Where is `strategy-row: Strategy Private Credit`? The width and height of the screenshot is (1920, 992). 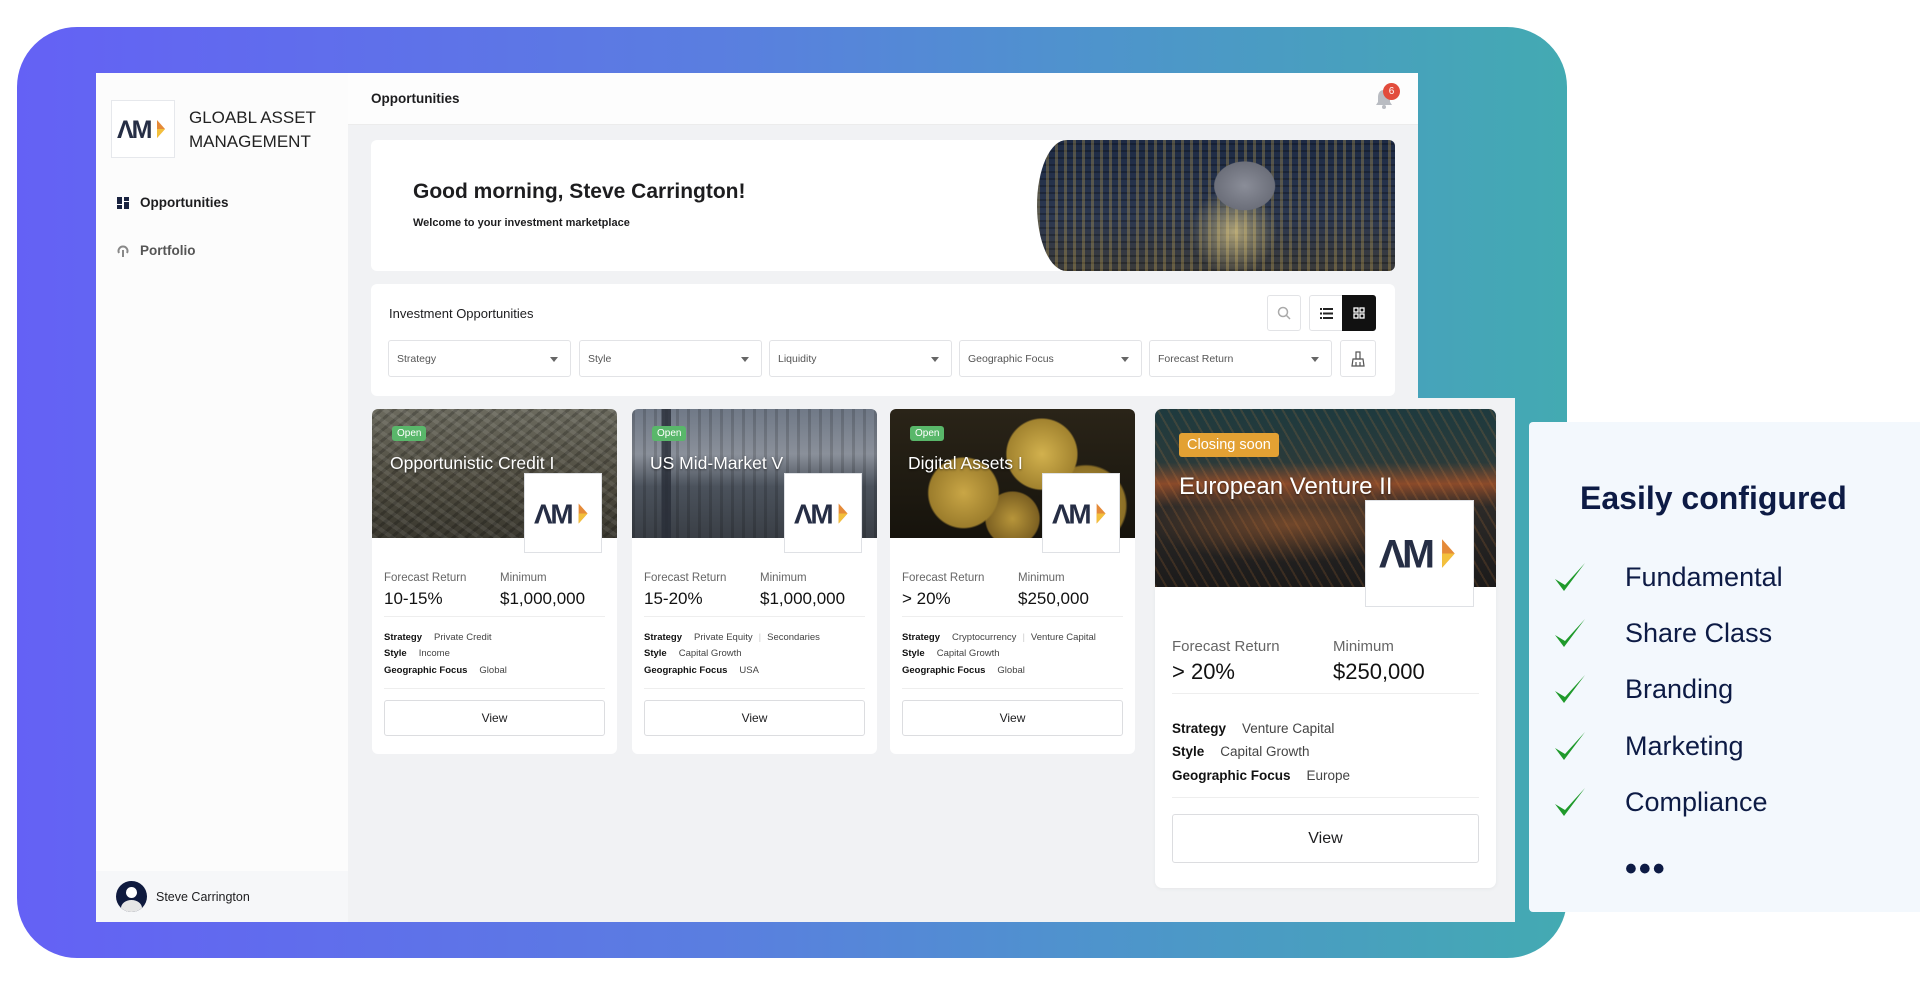
strategy-row: Strategy Private Credit is located at coordinates (438, 637).